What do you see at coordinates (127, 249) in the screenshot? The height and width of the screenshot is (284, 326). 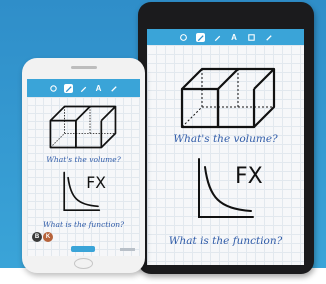 I see `phone-page-count` at bounding box center [127, 249].